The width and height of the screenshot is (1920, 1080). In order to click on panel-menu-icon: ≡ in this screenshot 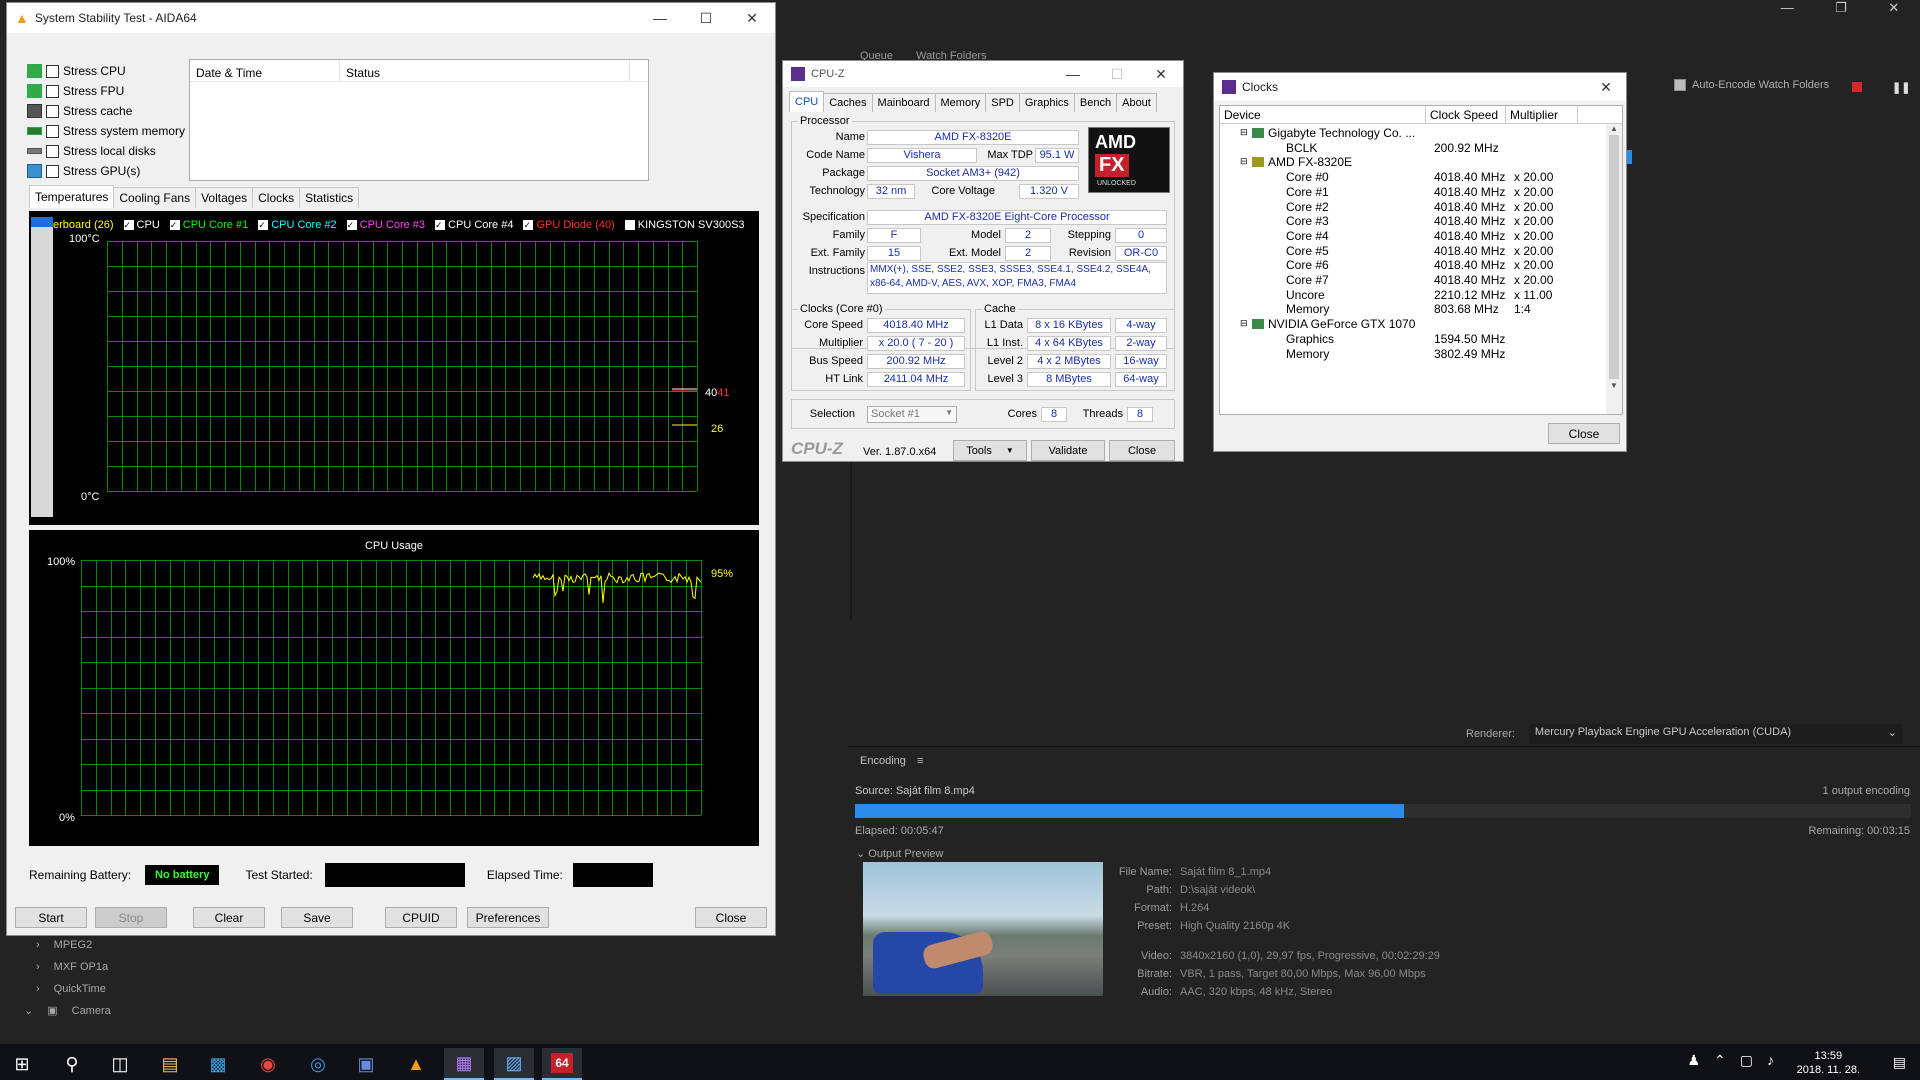, I will do `click(920, 761)`.